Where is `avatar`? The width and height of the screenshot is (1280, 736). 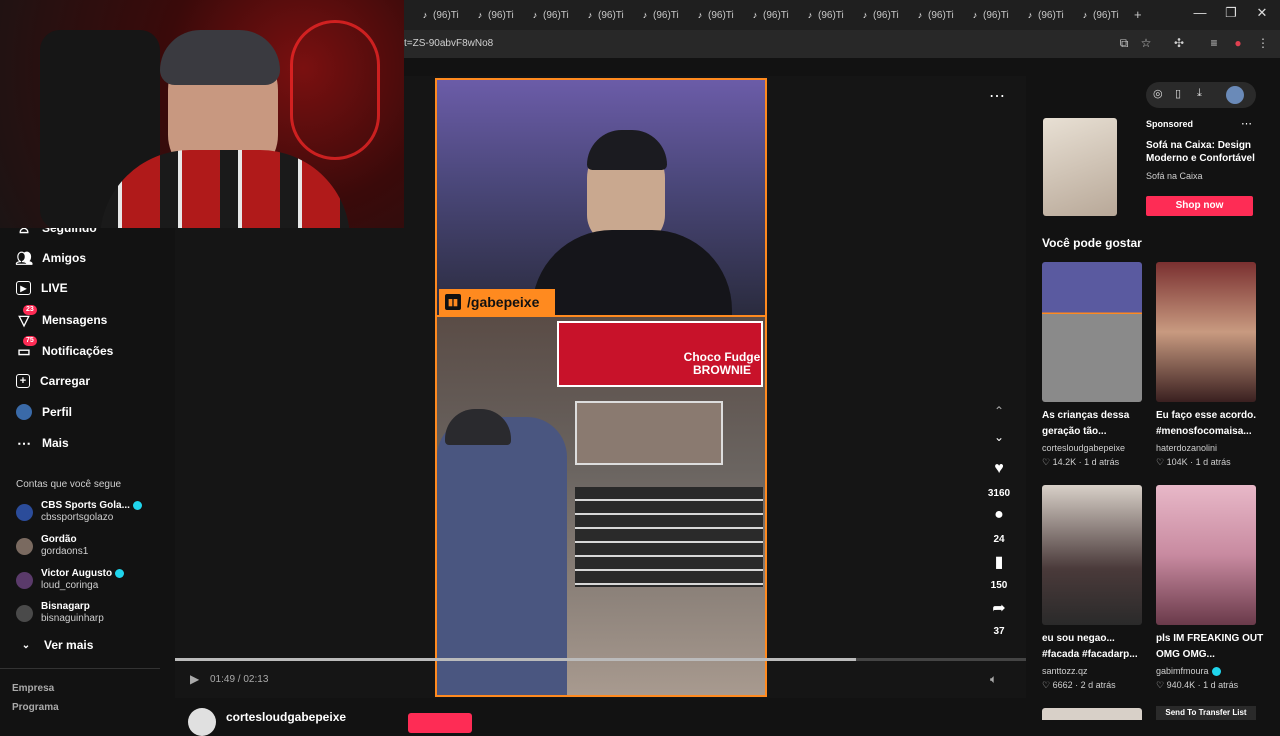
avatar is located at coordinates (24, 613).